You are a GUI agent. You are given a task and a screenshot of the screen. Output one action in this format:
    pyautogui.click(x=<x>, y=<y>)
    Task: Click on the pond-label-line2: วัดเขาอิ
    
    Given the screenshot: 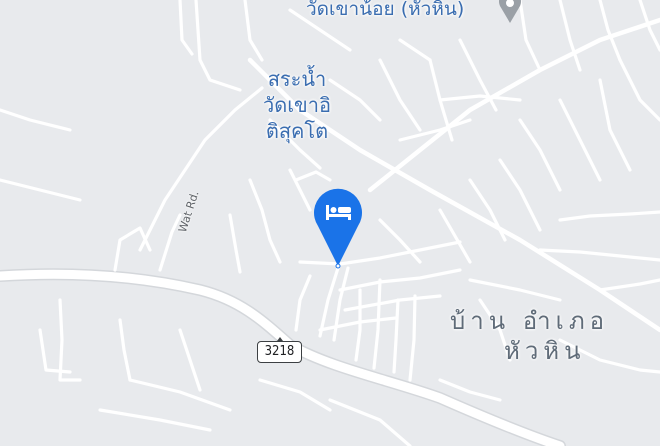 What is the action you would take?
    pyautogui.click(x=297, y=105)
    